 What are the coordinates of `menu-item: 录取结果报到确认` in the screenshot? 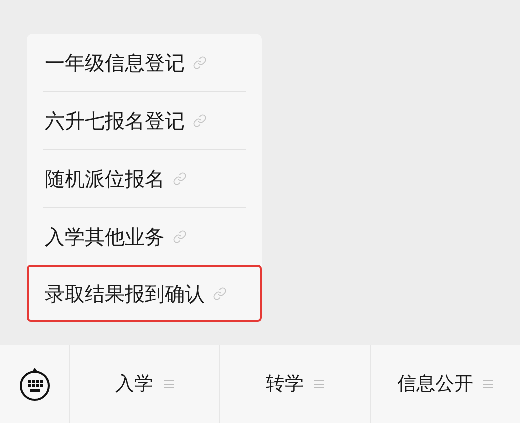 It's located at (144, 293).